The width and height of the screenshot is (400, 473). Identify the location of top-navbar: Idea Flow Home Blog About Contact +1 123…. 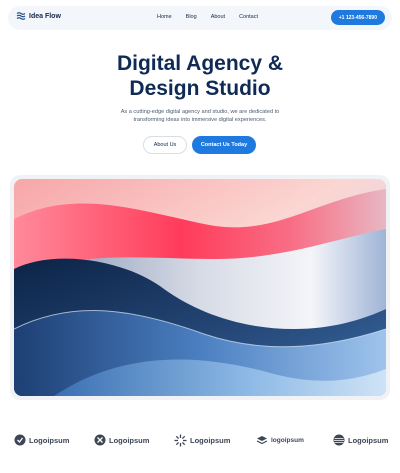
(200, 18).